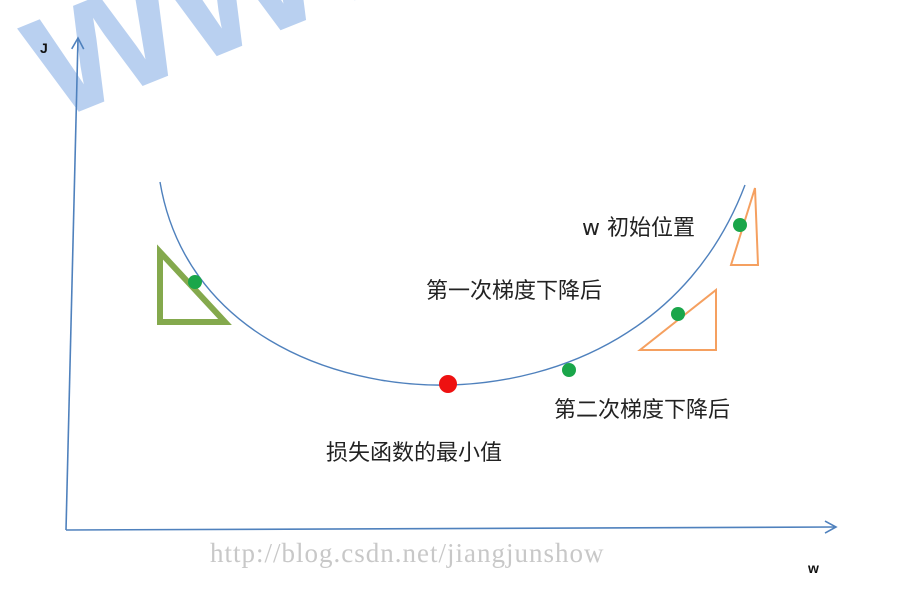 This screenshot has height=606, width=916. Describe the element at coordinates (414, 453) in the screenshot. I see `label-loss-minimum: 损失函数的最小值` at that location.